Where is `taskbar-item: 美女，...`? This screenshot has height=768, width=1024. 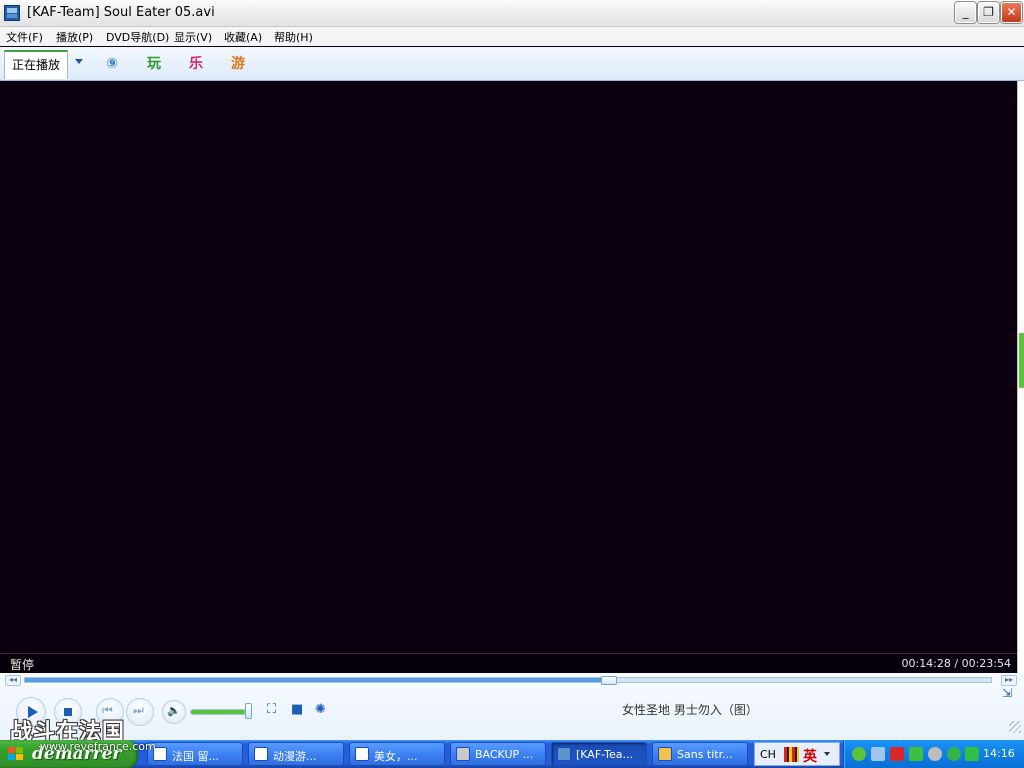
taskbar-item: 美女，... is located at coordinates (397, 754).